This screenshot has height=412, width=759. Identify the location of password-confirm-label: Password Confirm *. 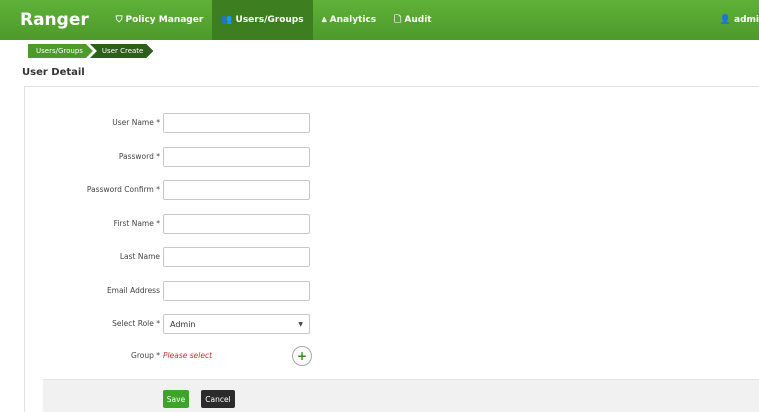
(123, 189).